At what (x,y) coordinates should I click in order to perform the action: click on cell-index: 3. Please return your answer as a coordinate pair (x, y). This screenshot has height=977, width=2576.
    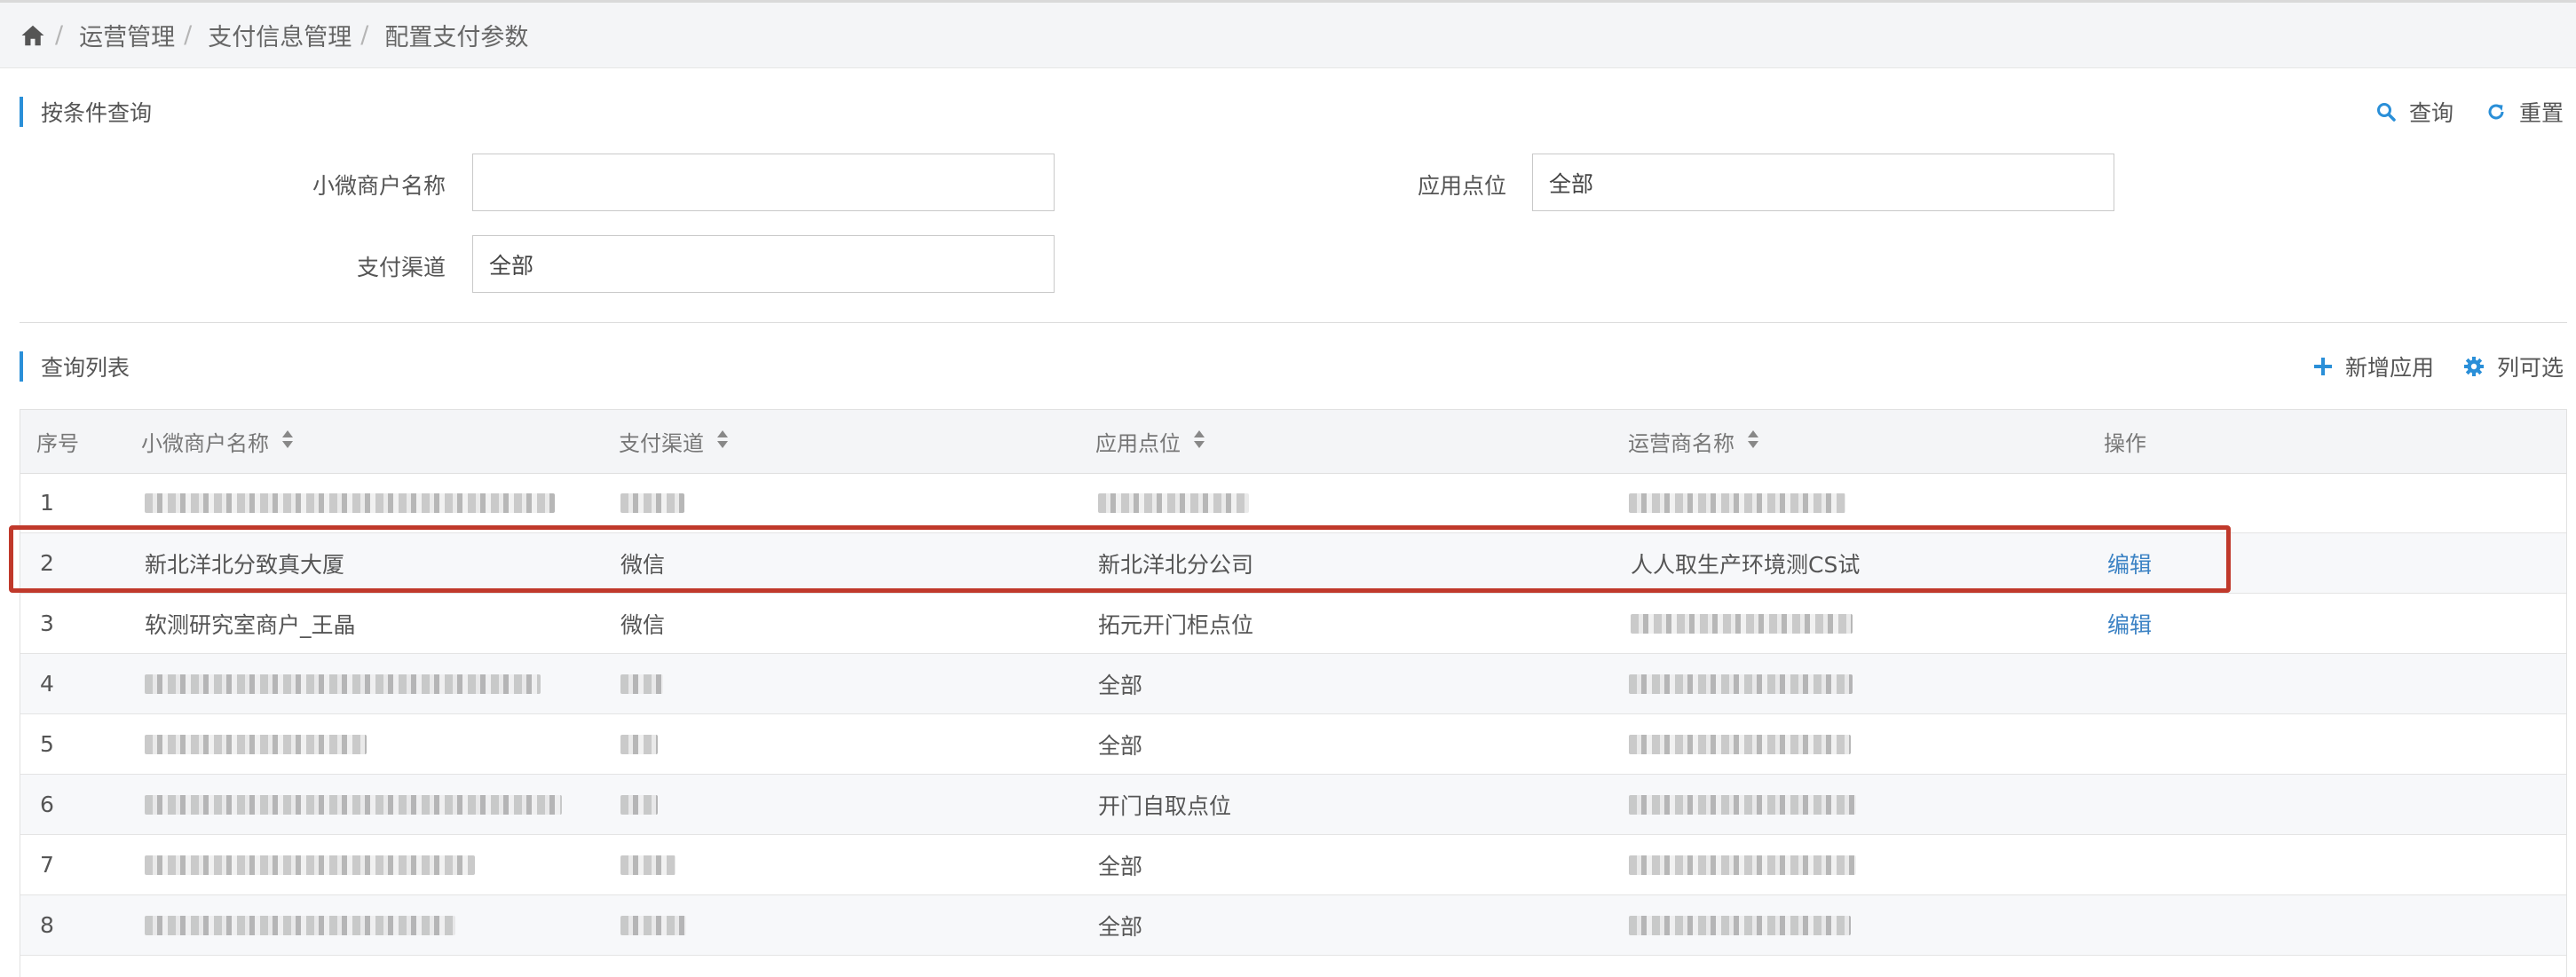
    Looking at the image, I should click on (47, 623).